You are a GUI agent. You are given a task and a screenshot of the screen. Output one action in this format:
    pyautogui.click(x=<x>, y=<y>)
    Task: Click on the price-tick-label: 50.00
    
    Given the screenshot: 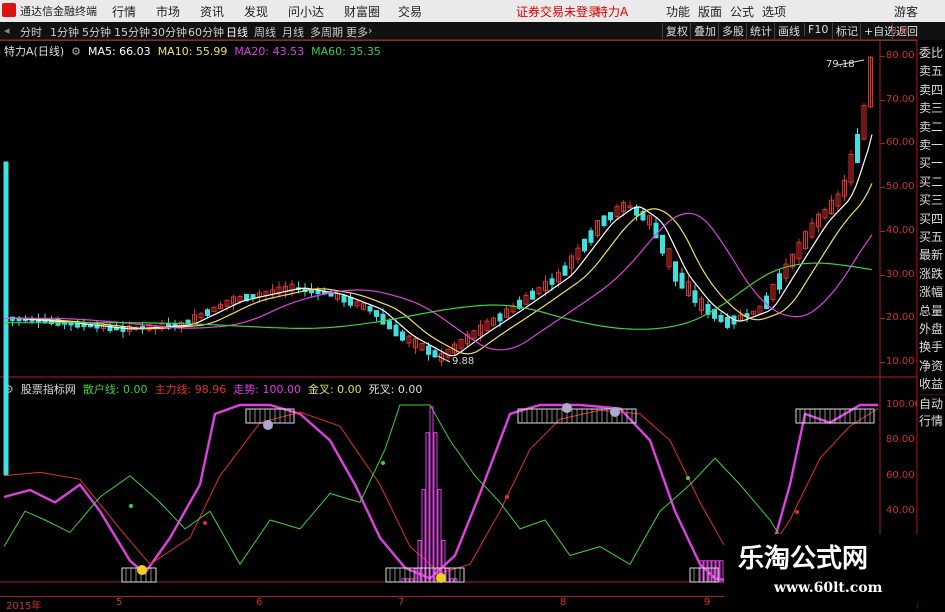 What is the action you would take?
    pyautogui.click(x=900, y=187)
    